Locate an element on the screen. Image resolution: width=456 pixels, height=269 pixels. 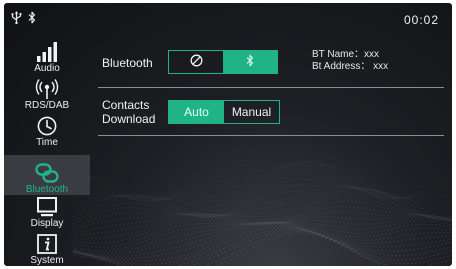
sidebar-item-system: System is located at coordinates (47, 247).